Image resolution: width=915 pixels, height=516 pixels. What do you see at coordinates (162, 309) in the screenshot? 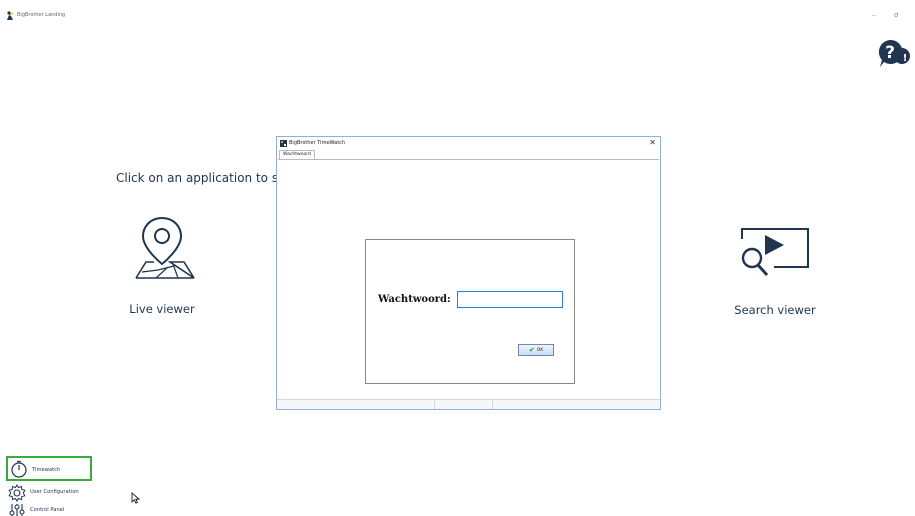
I see `live-viewer-label: Live viewer` at bounding box center [162, 309].